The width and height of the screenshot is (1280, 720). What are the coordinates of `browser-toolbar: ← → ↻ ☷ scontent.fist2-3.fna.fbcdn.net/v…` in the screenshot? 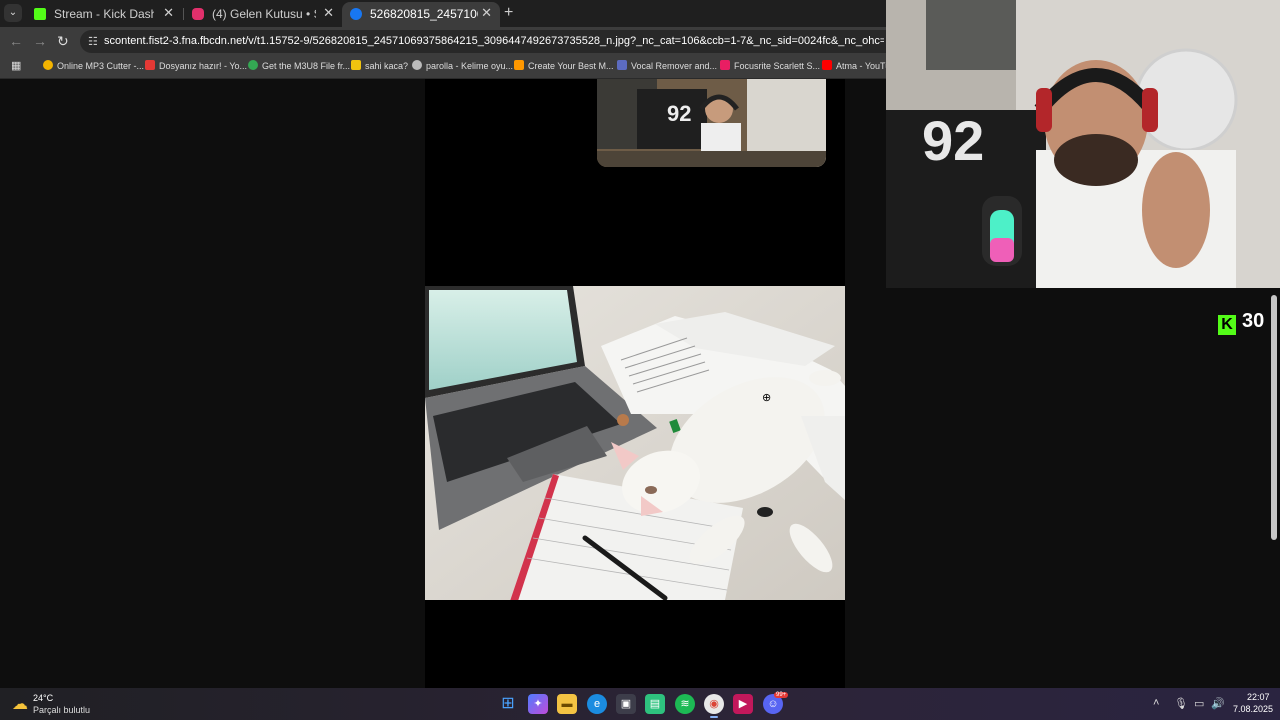 It's located at (443, 41).